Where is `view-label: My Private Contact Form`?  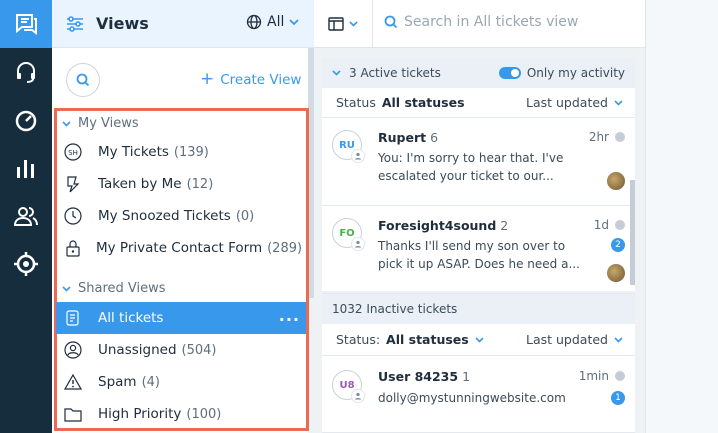
view-label: My Private Contact Form is located at coordinates (179, 248).